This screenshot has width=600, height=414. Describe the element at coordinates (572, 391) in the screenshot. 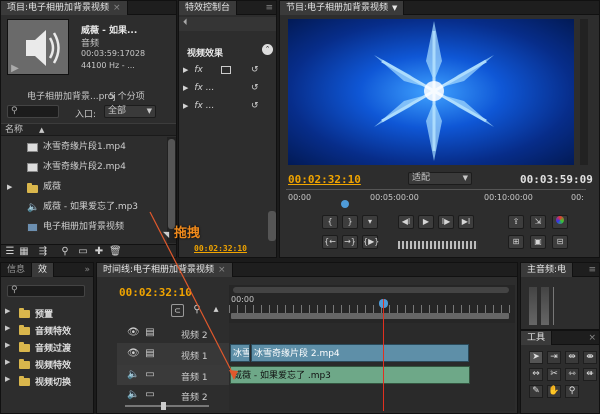

I see `zoom-tool-icon: ⚲` at that location.